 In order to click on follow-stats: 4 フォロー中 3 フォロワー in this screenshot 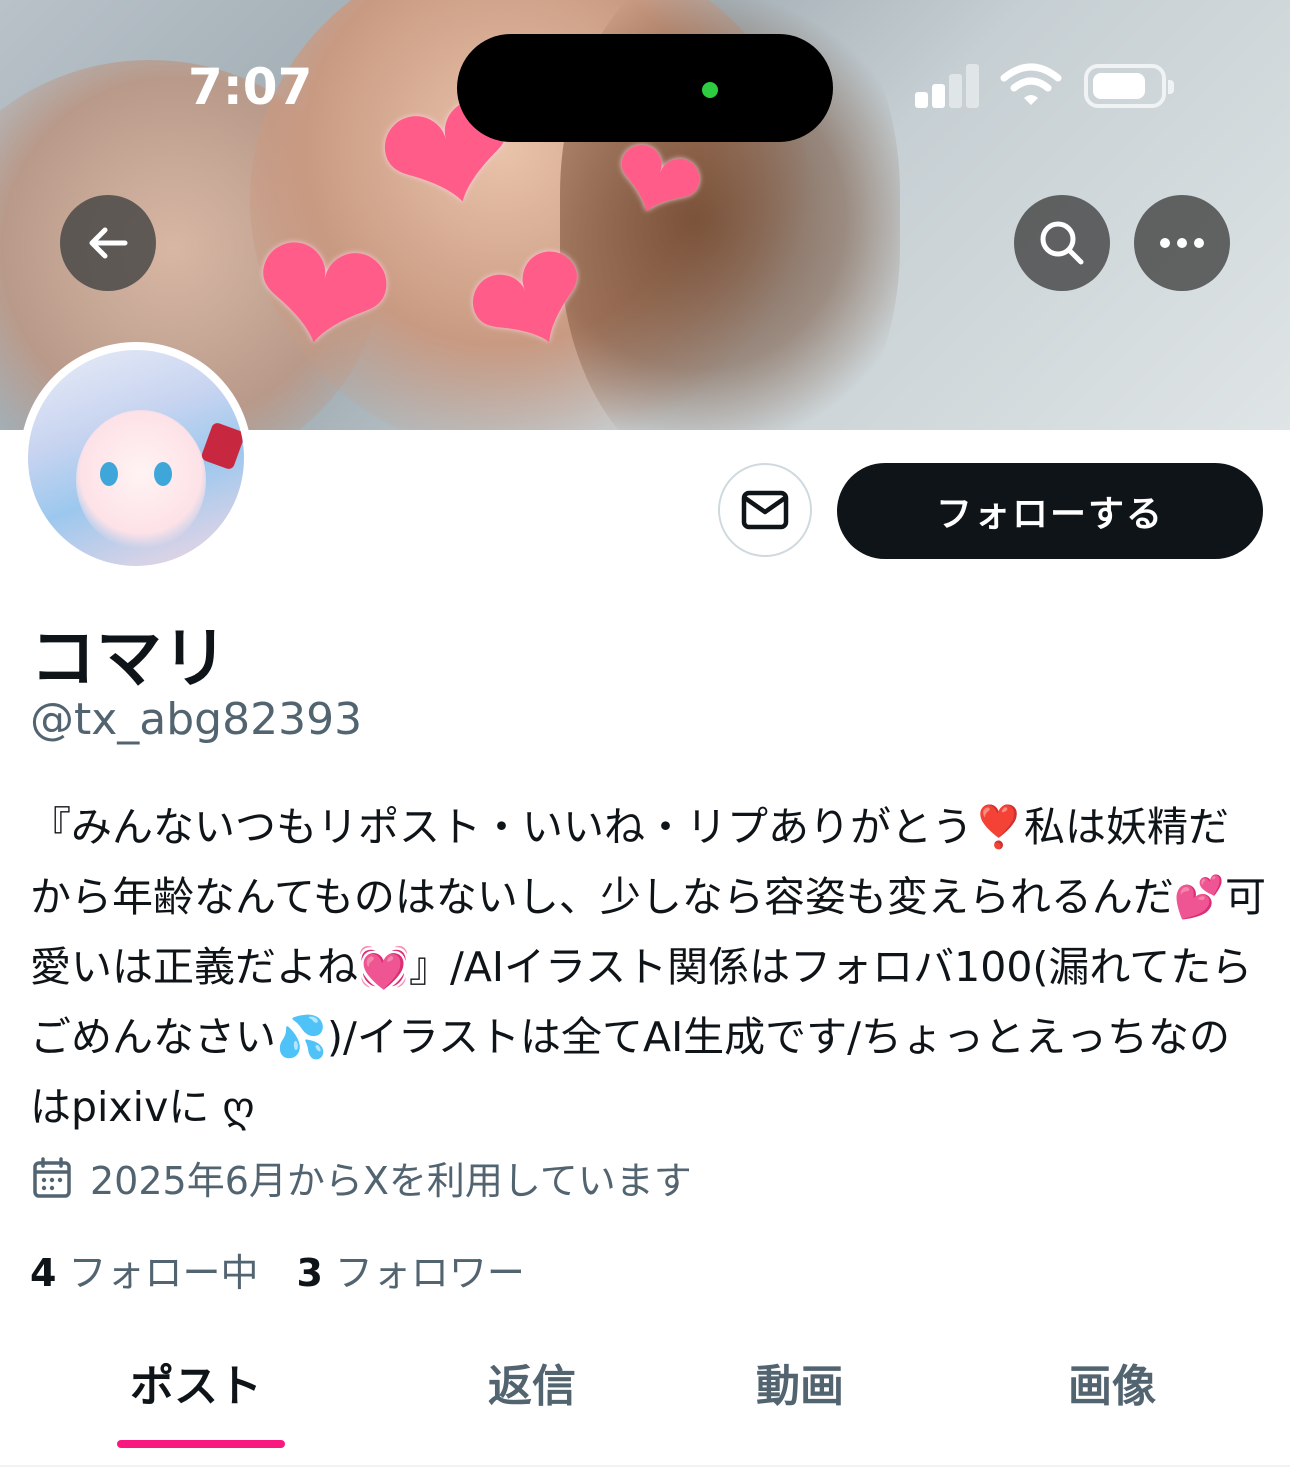, I will do `click(277, 1269)`.